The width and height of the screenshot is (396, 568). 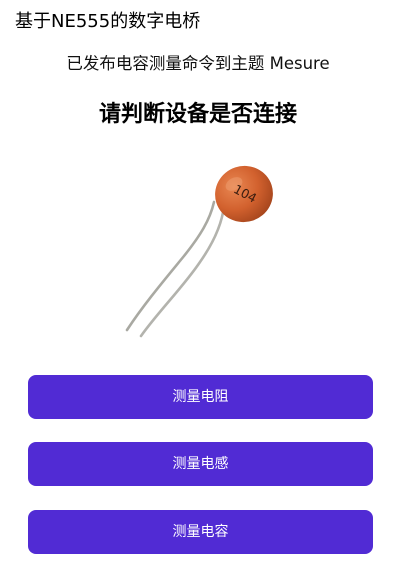 I want to click on capacitor-lead-right, so click(x=182, y=271).